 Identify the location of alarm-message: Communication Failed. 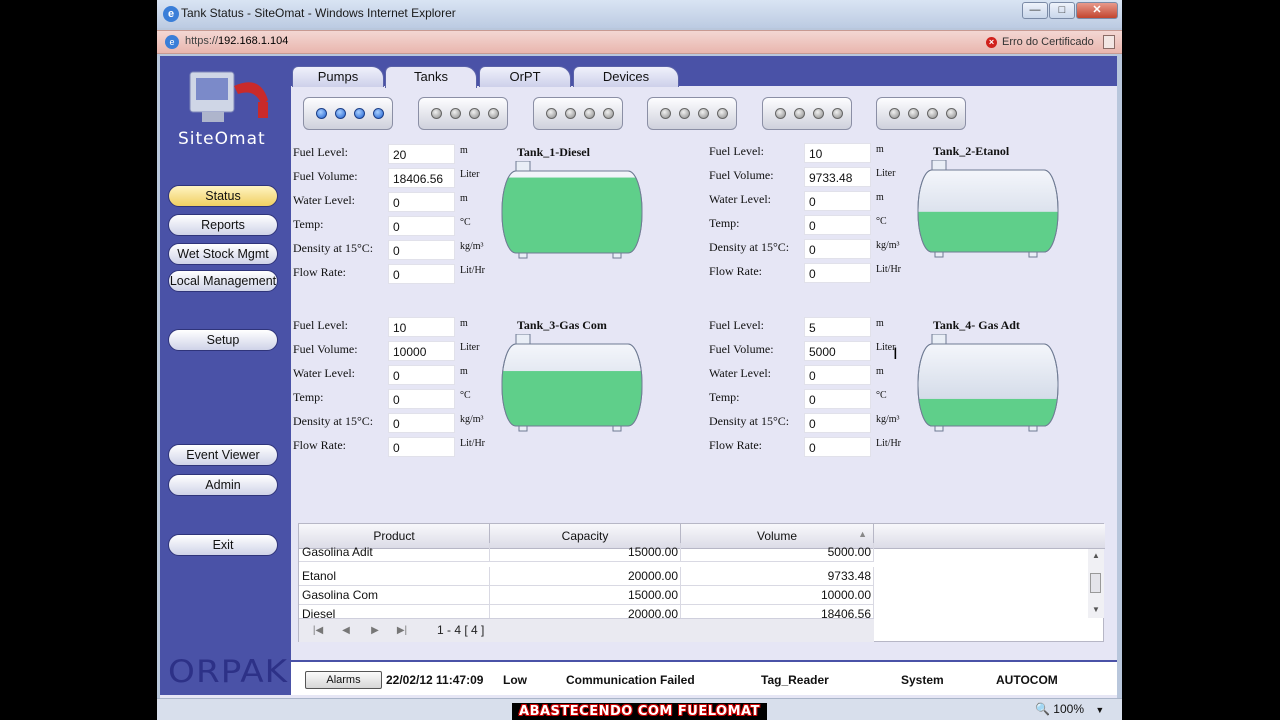
(630, 680).